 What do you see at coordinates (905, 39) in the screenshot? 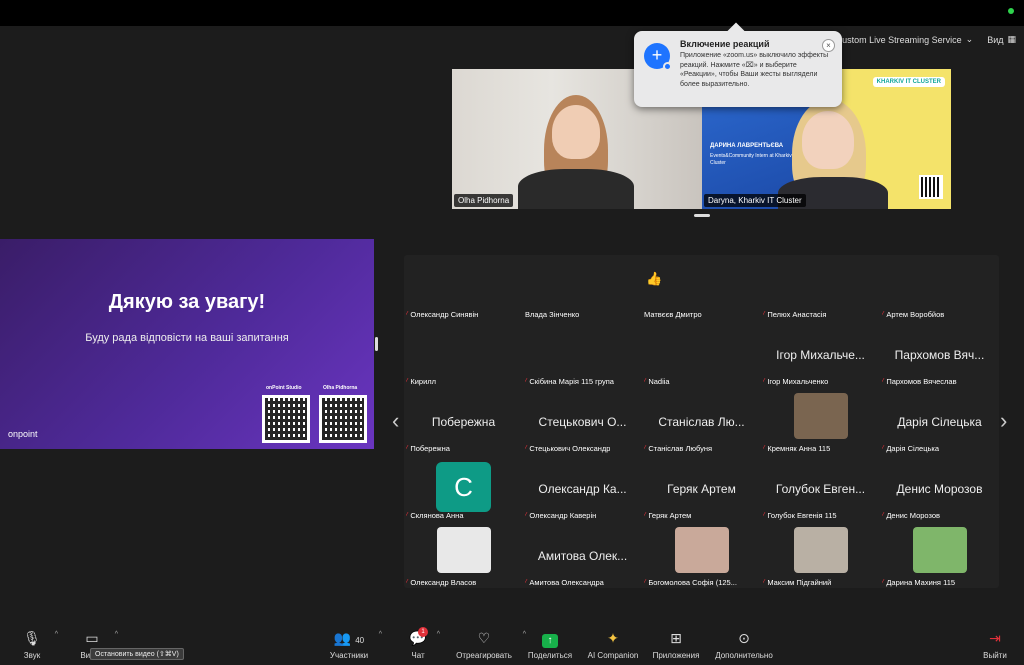
I see `live-stream-menu: Custom Live Streaming Service ⌄` at bounding box center [905, 39].